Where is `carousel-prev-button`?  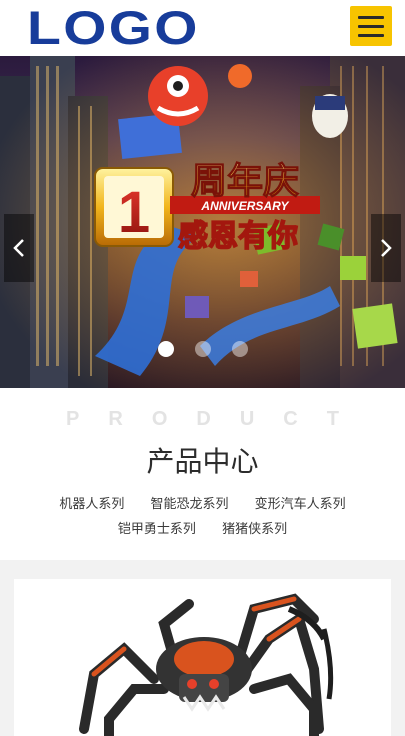
carousel-prev-button is located at coordinates (19, 248).